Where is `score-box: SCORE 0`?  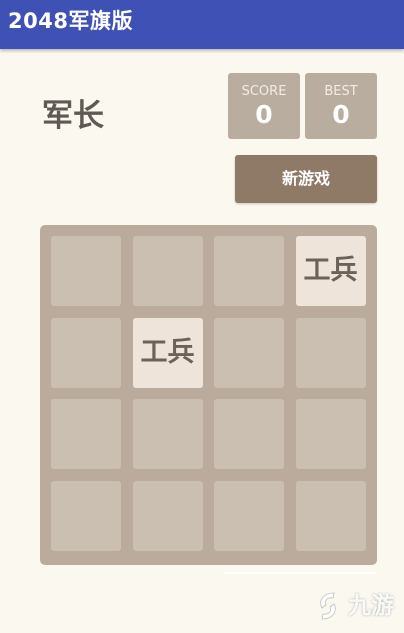
score-box: SCORE 0 is located at coordinates (264, 106).